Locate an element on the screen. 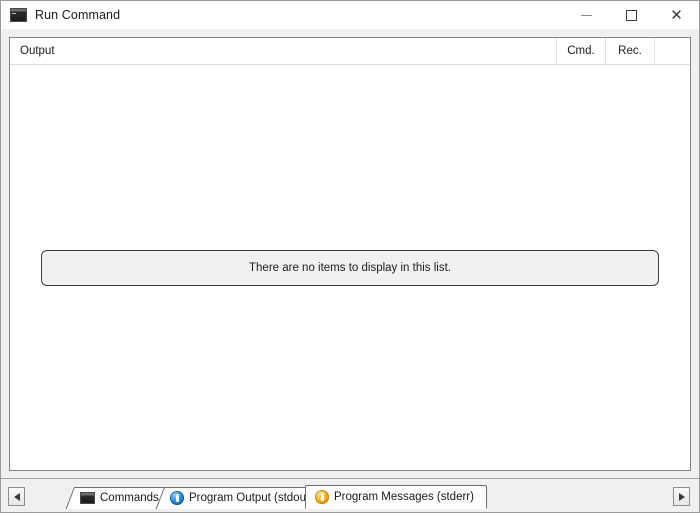  minimize-icon is located at coordinates (586, 15).